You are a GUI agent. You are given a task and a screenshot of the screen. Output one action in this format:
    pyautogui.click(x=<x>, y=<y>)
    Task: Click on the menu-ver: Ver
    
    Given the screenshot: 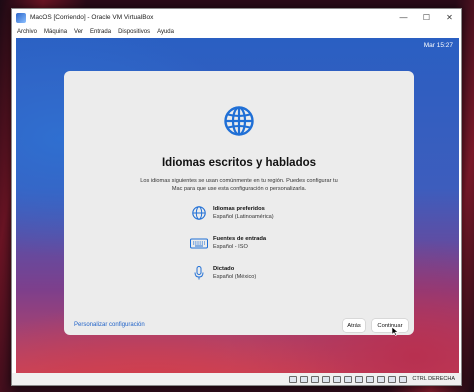 What is the action you would take?
    pyautogui.click(x=78, y=32)
    